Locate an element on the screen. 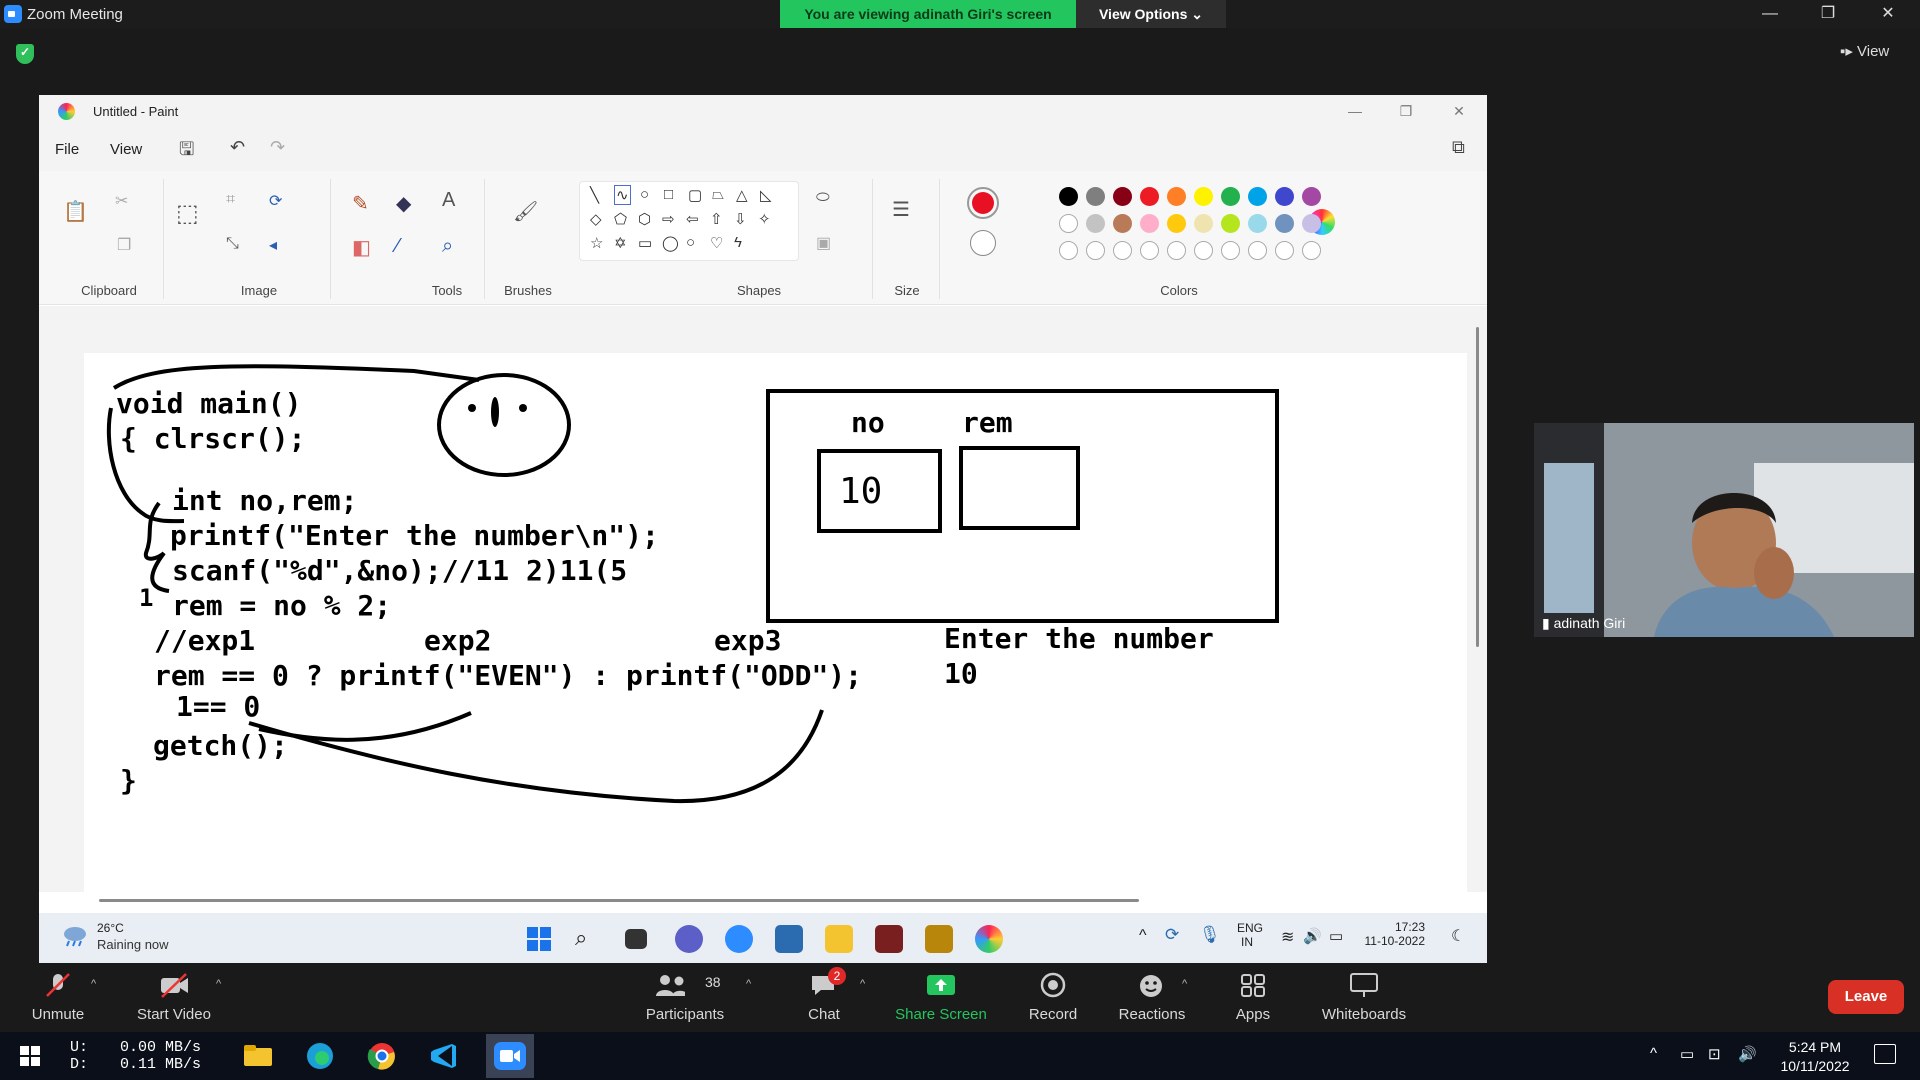  notepad-icon is located at coordinates (789, 939).